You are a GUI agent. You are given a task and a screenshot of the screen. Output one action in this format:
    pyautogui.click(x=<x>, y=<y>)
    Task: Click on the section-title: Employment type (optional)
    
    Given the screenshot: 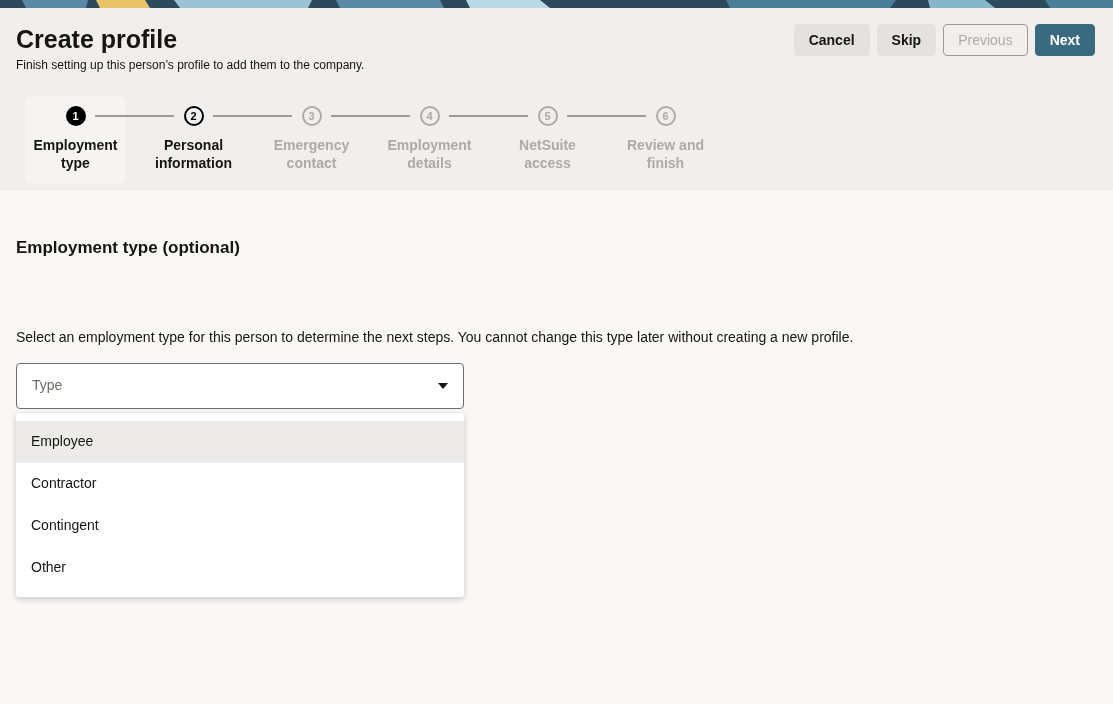 What is the action you would take?
    pyautogui.click(x=128, y=248)
    